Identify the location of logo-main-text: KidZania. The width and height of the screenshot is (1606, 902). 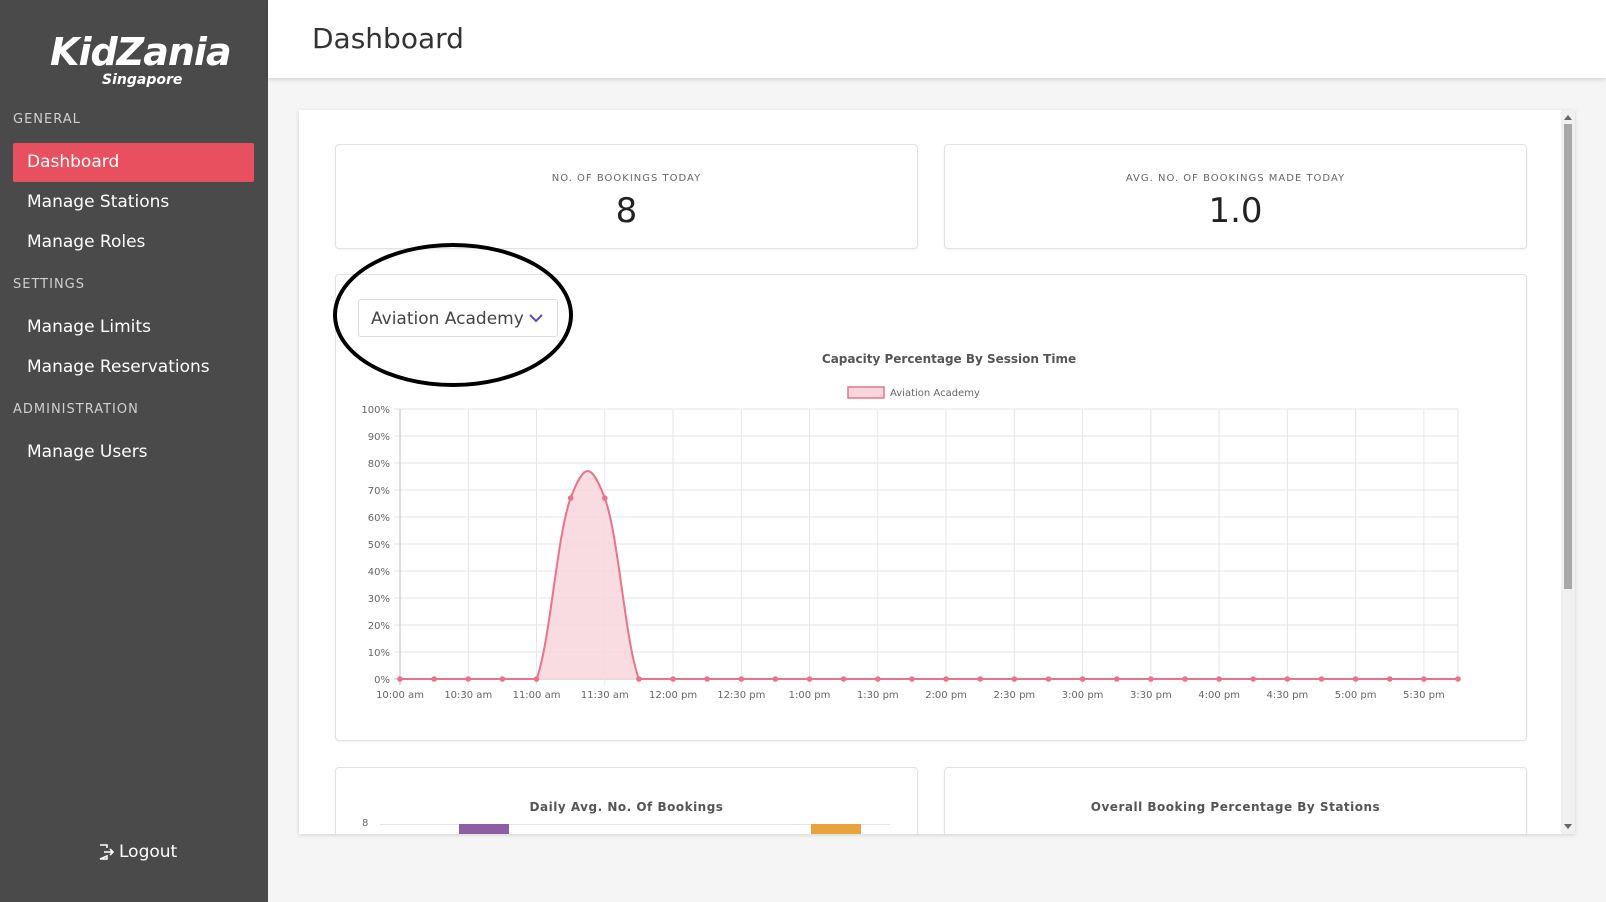
(141, 52).